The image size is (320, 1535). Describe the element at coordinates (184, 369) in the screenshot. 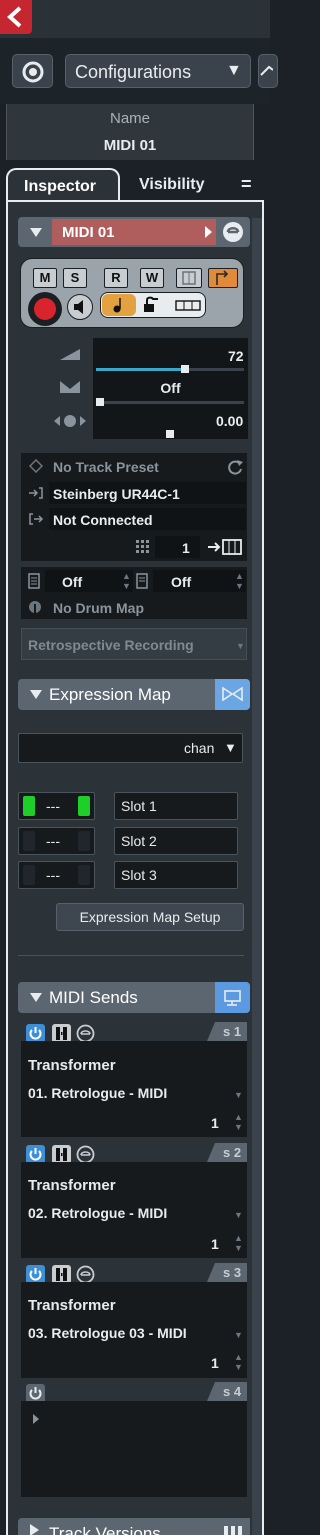

I see `volume-fader-handle` at that location.